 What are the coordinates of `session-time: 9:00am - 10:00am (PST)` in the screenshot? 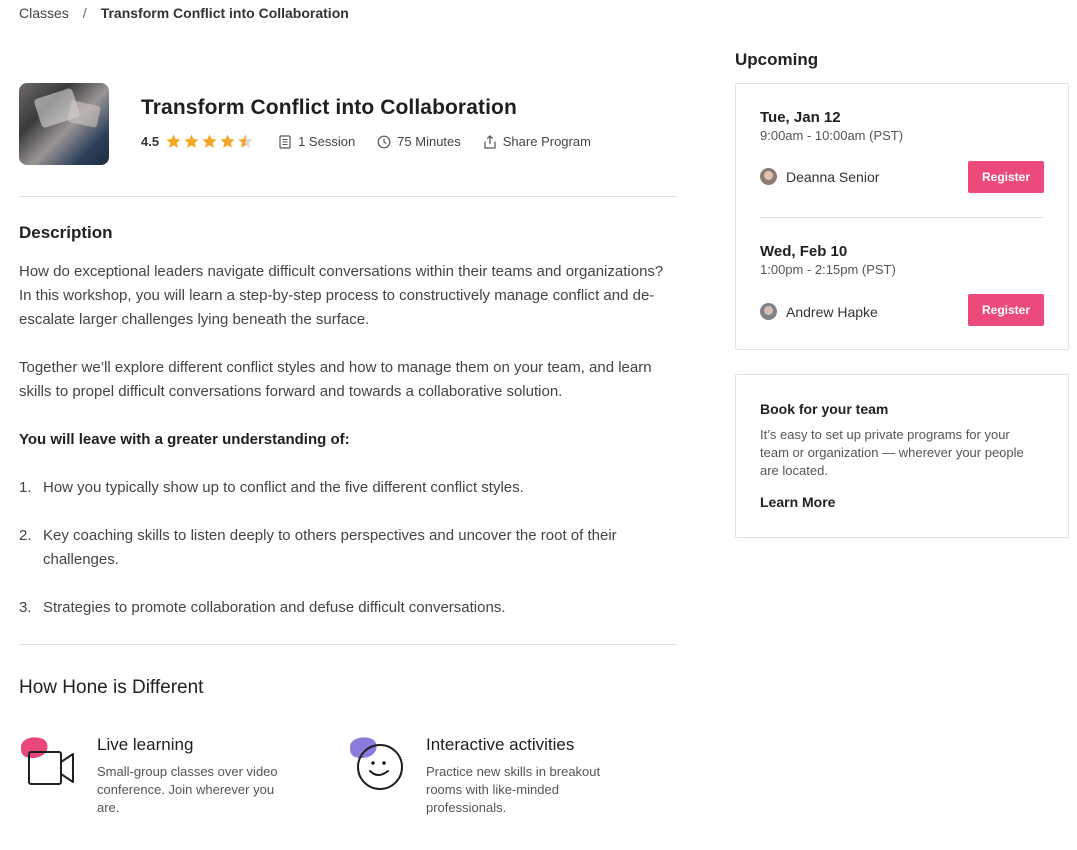 It's located at (832, 135).